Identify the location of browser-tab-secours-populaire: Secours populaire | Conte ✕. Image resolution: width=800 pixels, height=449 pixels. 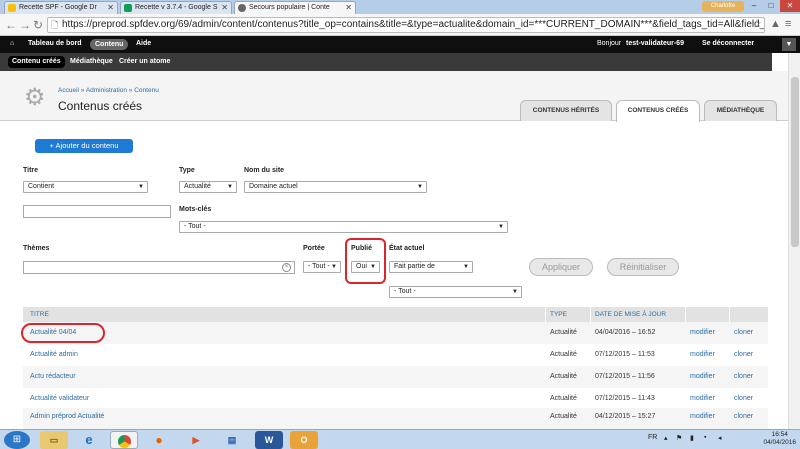
(295, 7).